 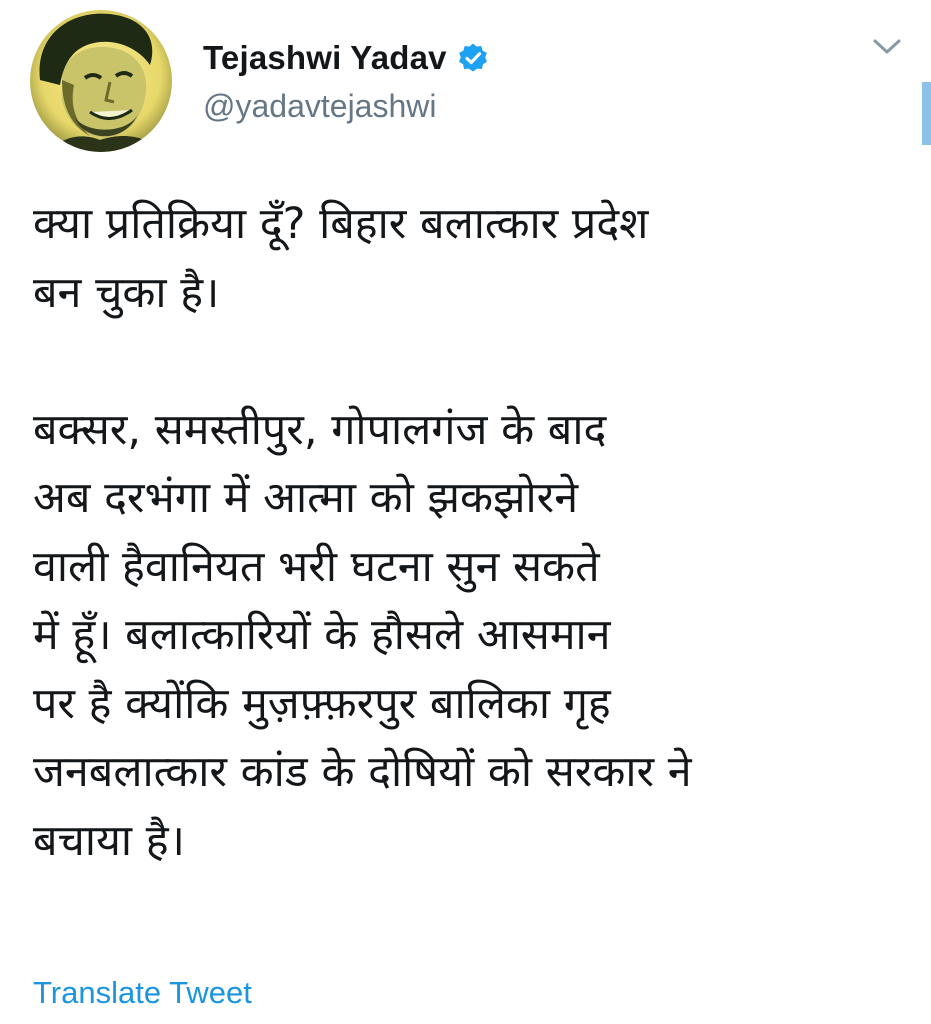 I want to click on avatar, so click(x=101, y=81).